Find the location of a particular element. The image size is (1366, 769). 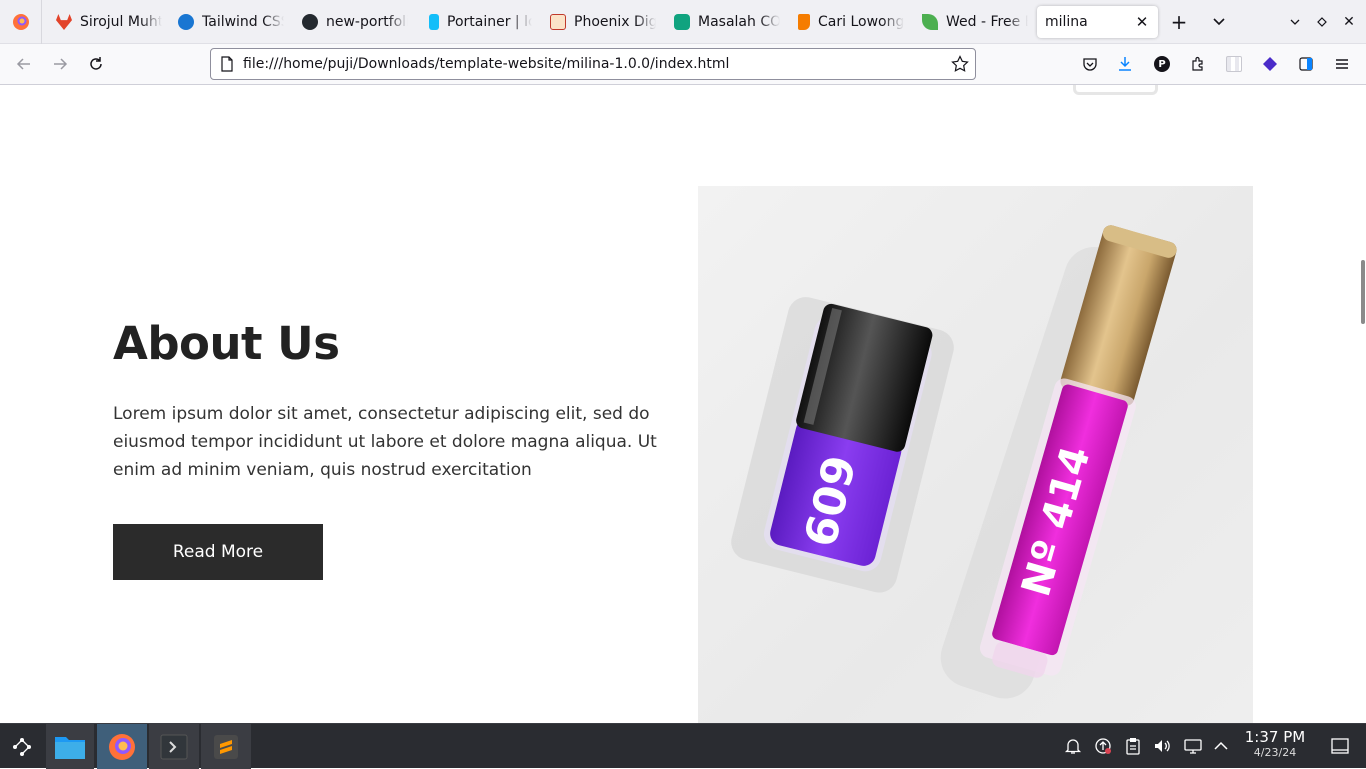

maximize-icon is located at coordinates (1322, 22).